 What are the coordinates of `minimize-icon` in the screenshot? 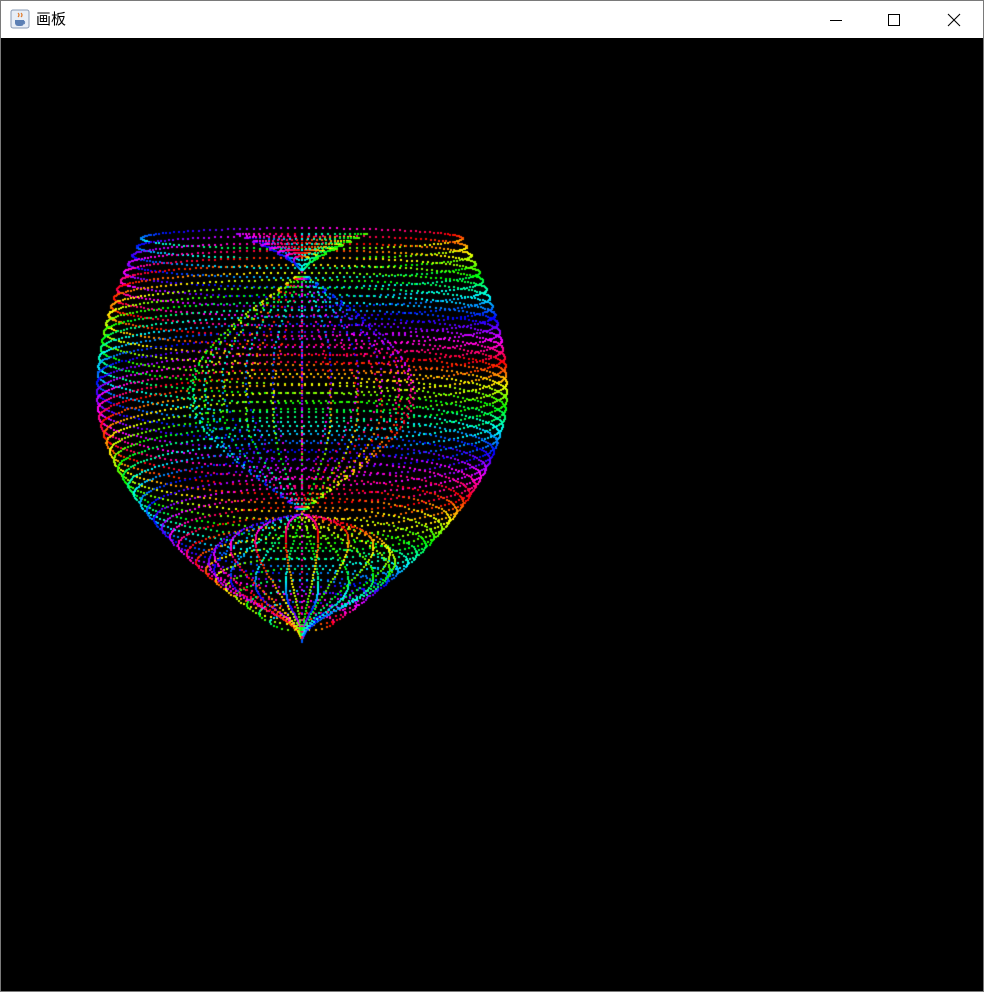 It's located at (836, 20).